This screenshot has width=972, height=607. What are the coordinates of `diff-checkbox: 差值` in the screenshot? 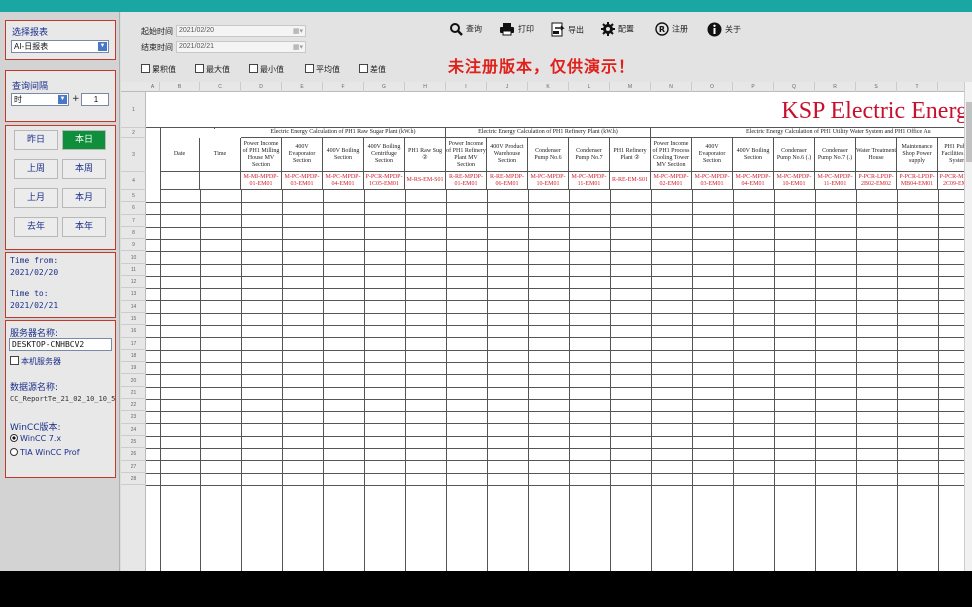 It's located at (372, 69).